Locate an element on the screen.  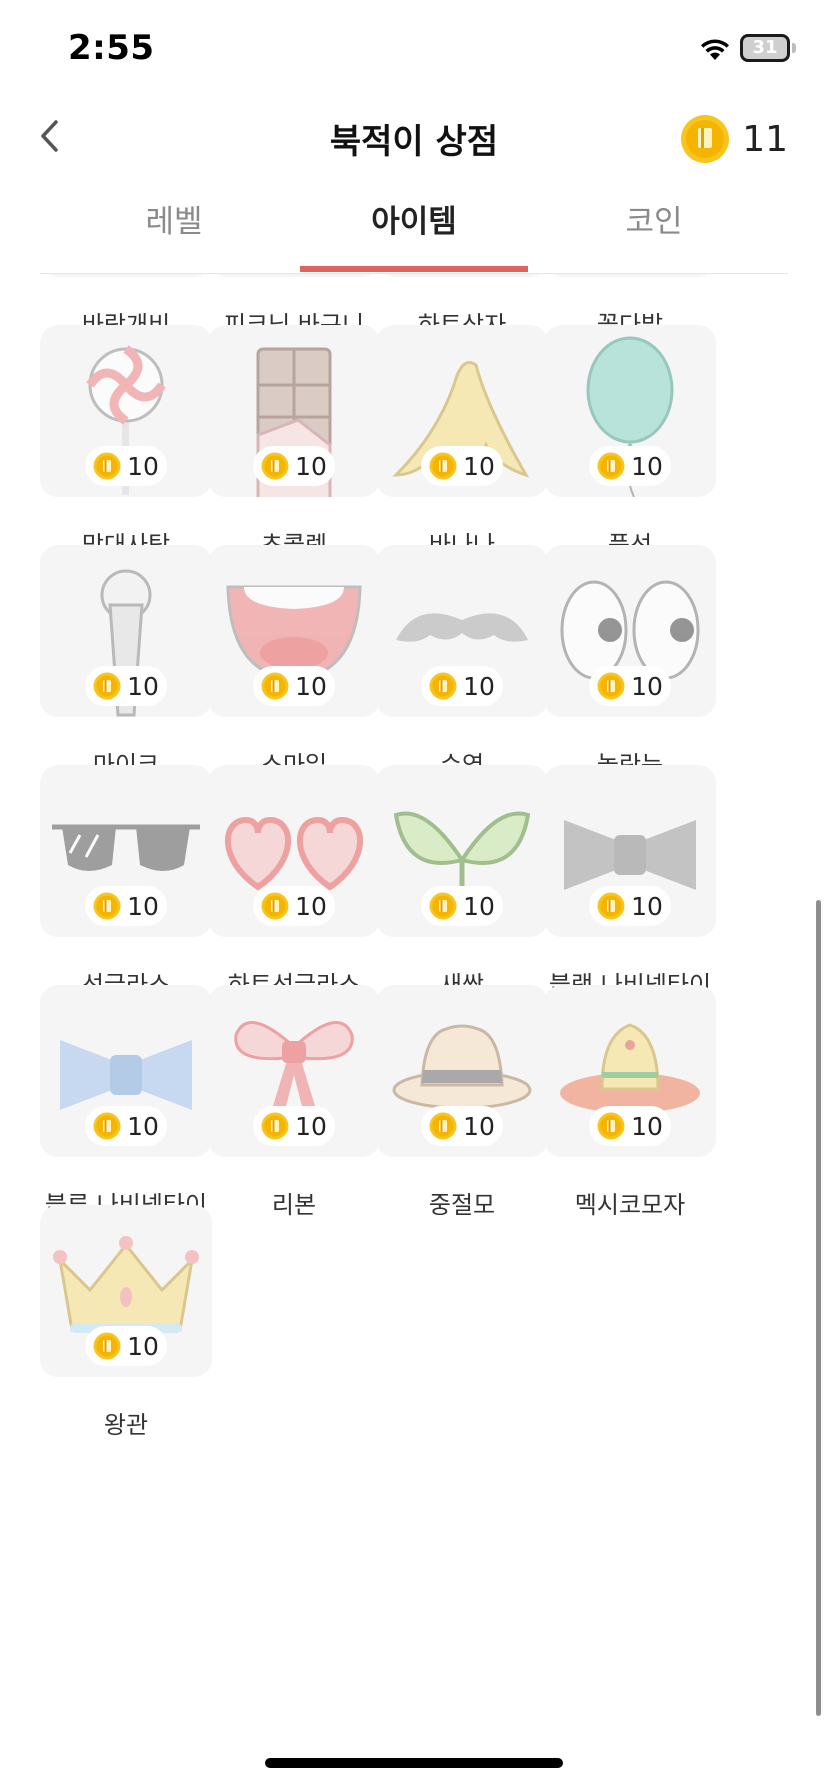
wifi-icon is located at coordinates (715, 49).